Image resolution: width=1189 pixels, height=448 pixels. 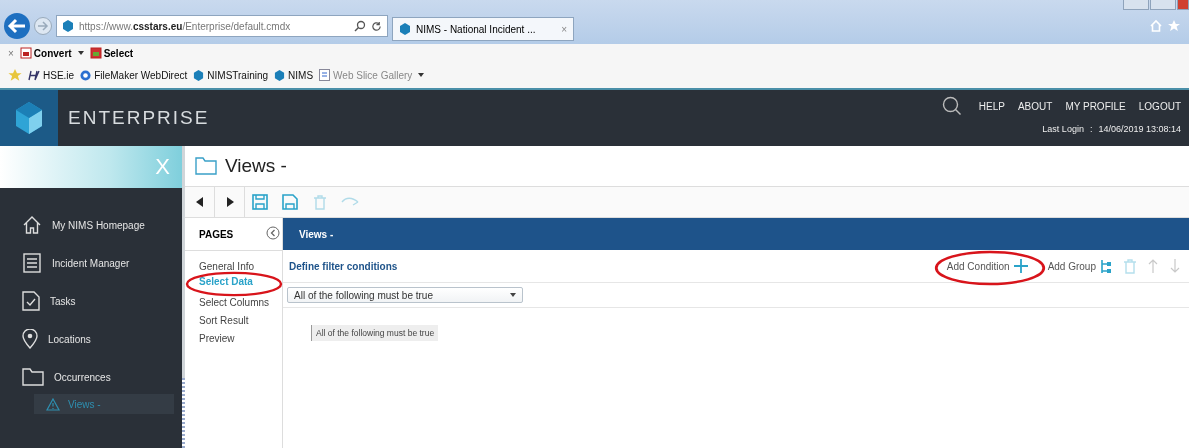 What do you see at coordinates (234, 302) in the screenshot?
I see `page-link: Select Columns` at bounding box center [234, 302].